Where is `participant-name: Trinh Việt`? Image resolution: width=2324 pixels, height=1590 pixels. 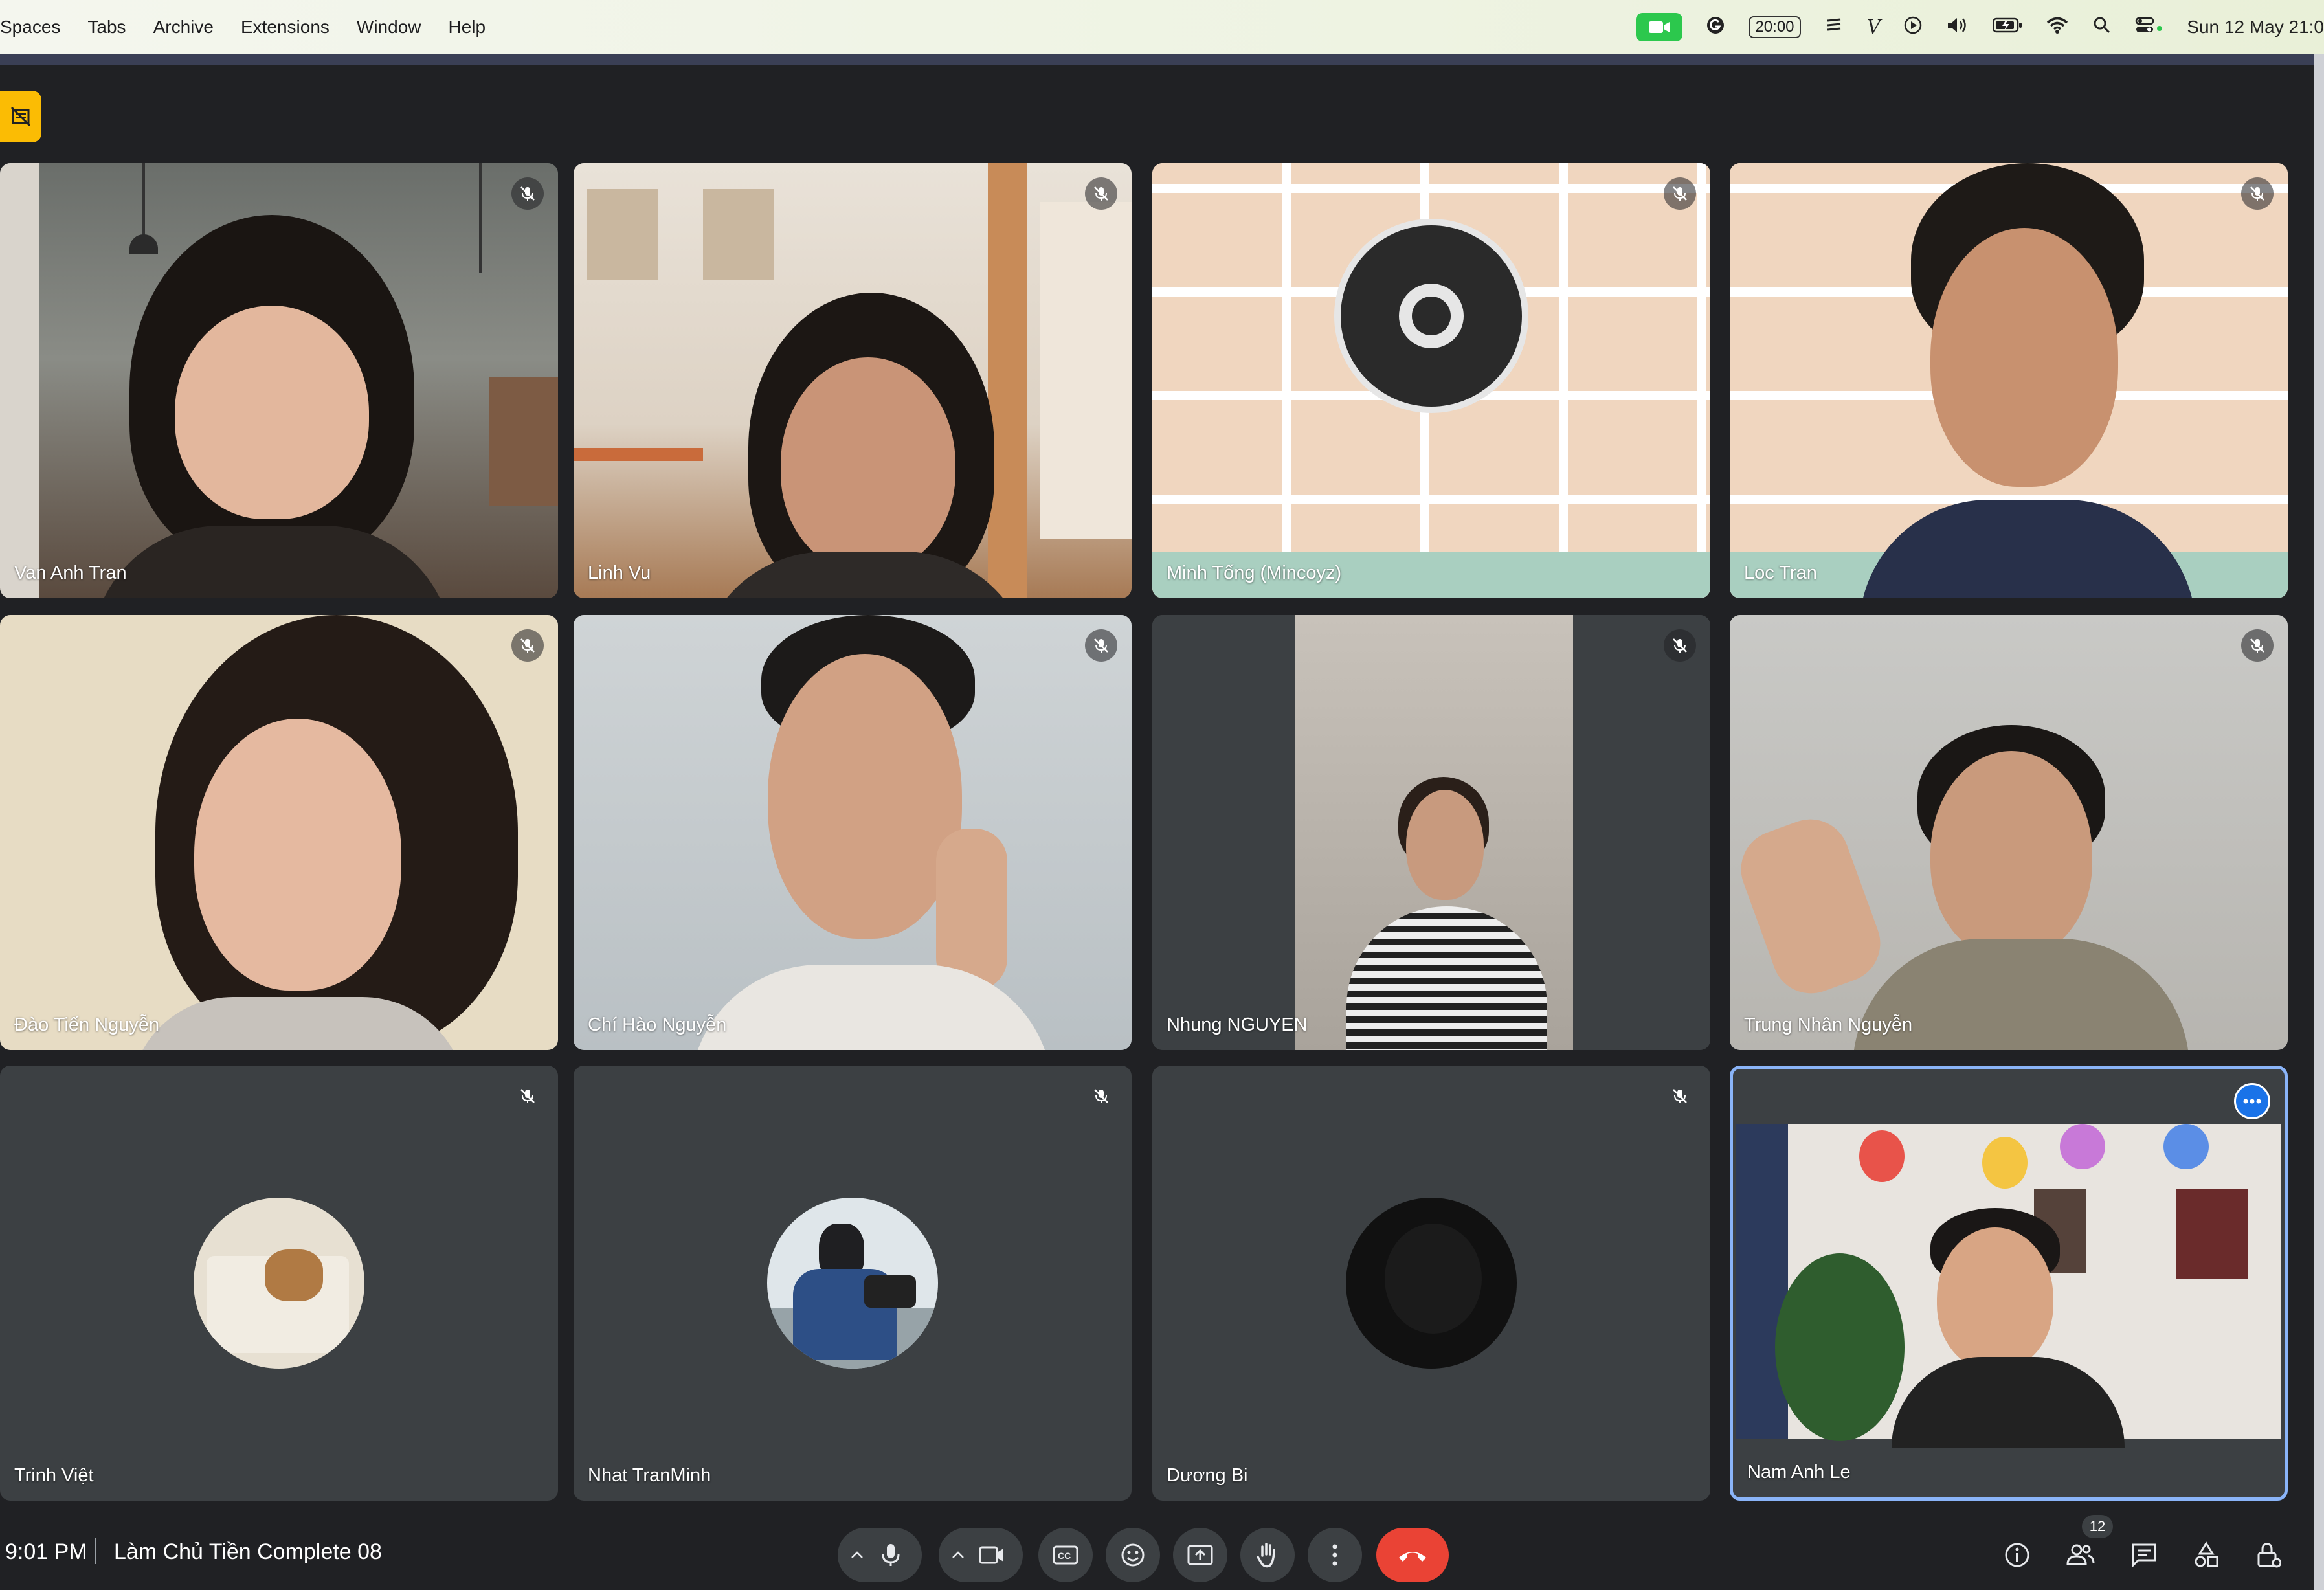 participant-name: Trinh Việt is located at coordinates (54, 1475).